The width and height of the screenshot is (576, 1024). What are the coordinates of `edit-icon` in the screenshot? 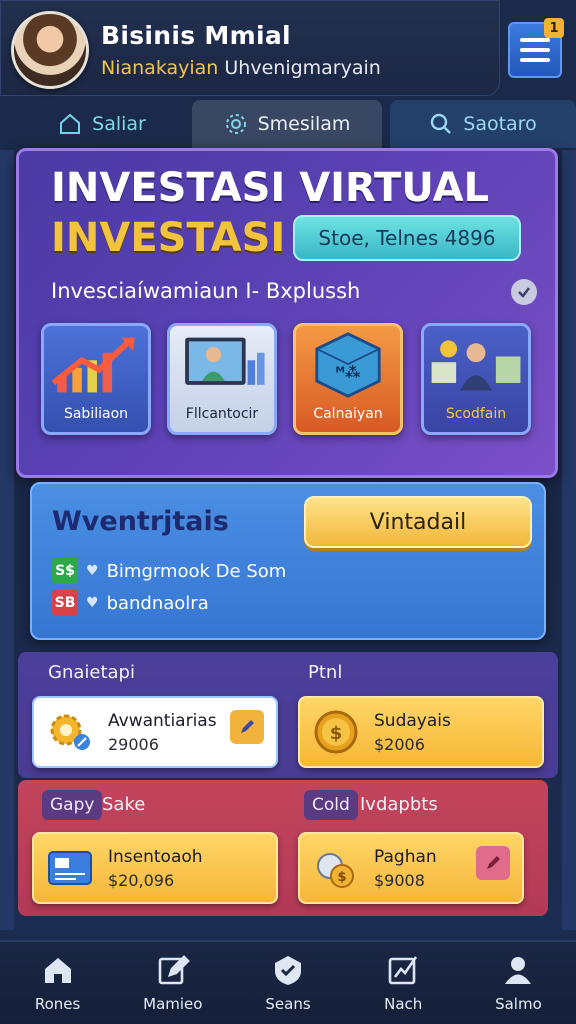 It's located at (174, 970).